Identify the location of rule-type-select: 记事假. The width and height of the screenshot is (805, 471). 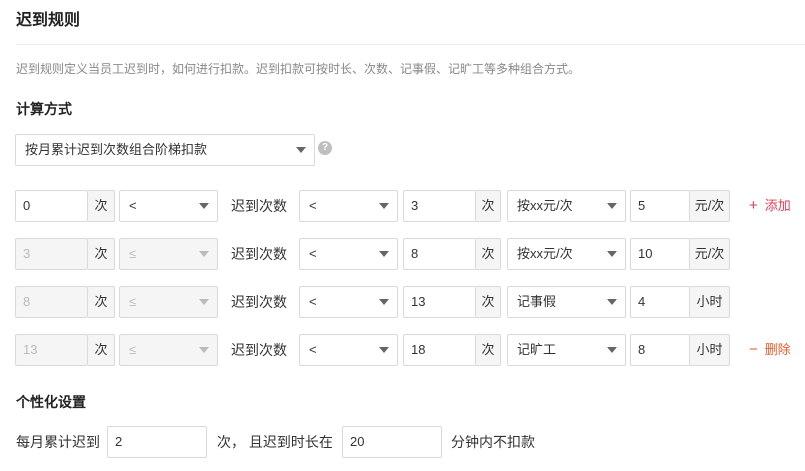
(566, 302).